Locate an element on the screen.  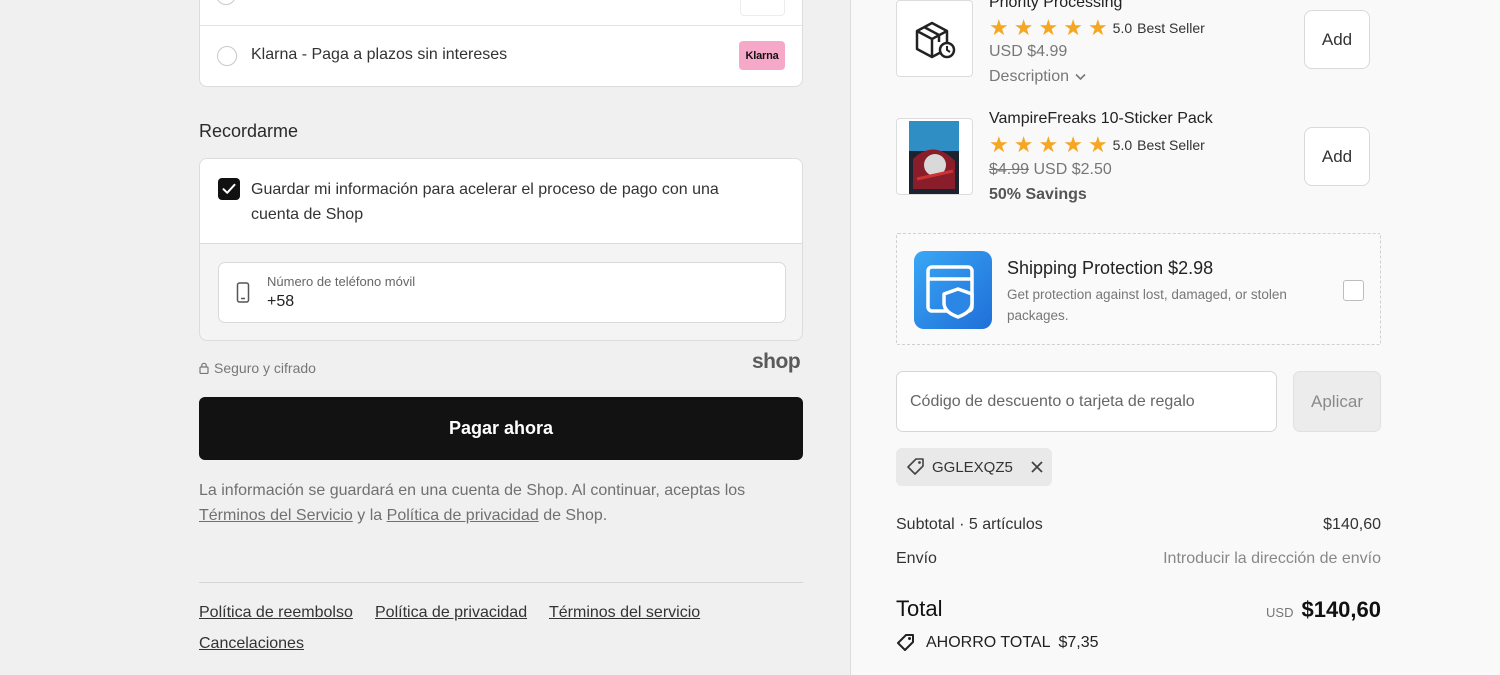
footer-link-refund-policy: Política de reembolso is located at coordinates (276, 613).